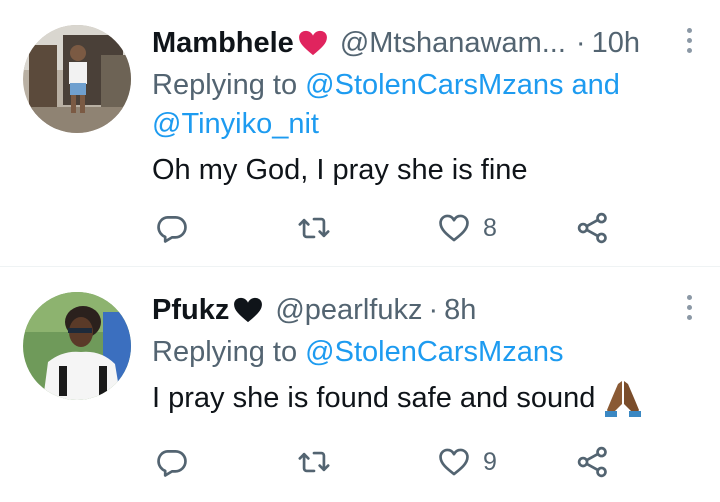 The width and height of the screenshot is (720, 502). What do you see at coordinates (313, 43) in the screenshot?
I see `pink-heart-icon` at bounding box center [313, 43].